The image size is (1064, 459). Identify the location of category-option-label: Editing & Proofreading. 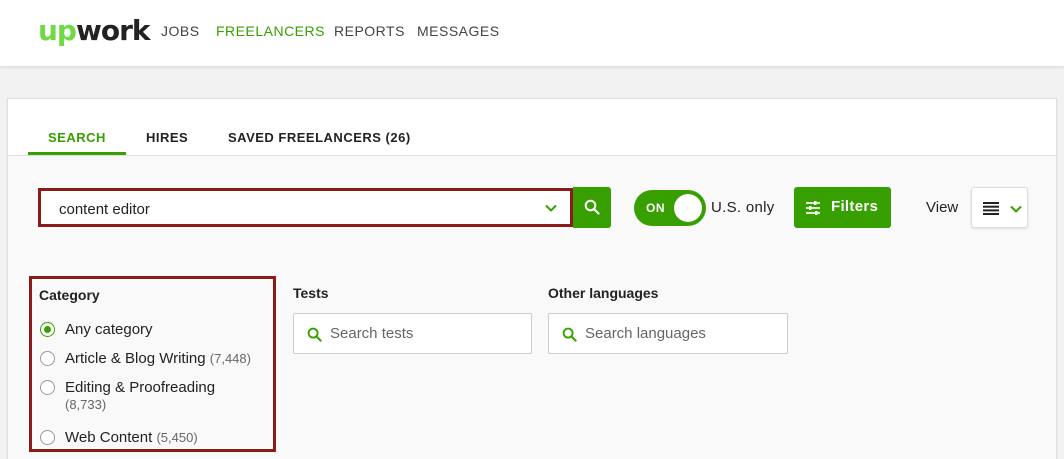
(140, 387).